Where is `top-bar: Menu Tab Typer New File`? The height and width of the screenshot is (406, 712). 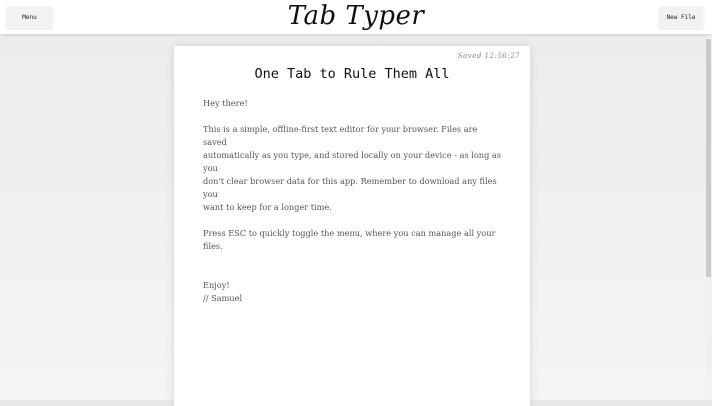
top-bar: Menu Tab Typer New File is located at coordinates (356, 17).